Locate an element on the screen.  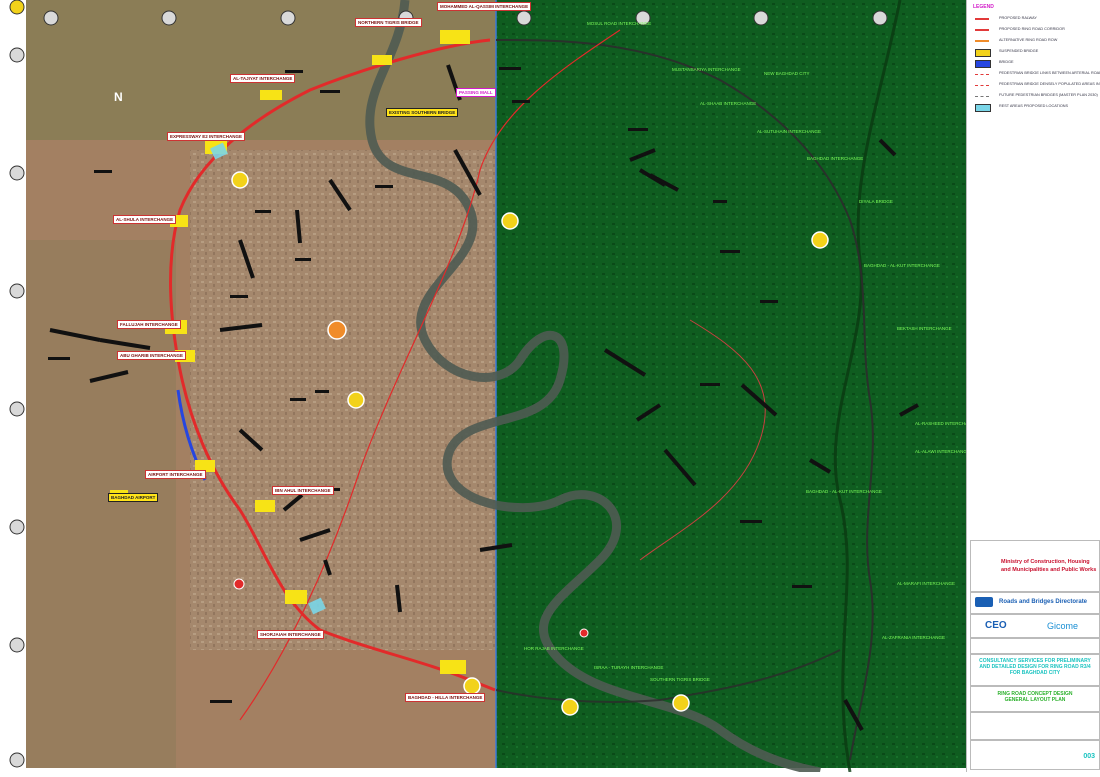
map_labels_left-label-8: AIRPORT INTERCHANGE is located at coordinates (175, 474).